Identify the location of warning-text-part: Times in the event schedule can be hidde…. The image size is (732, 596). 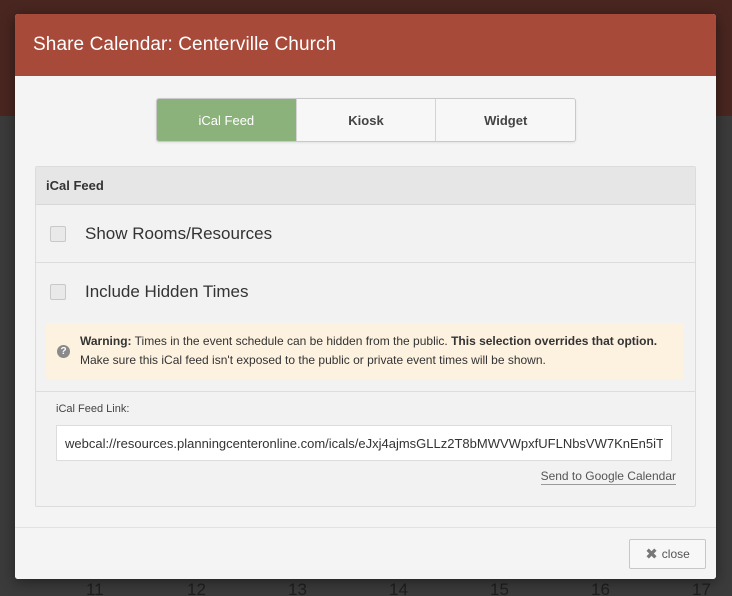
(291, 341).